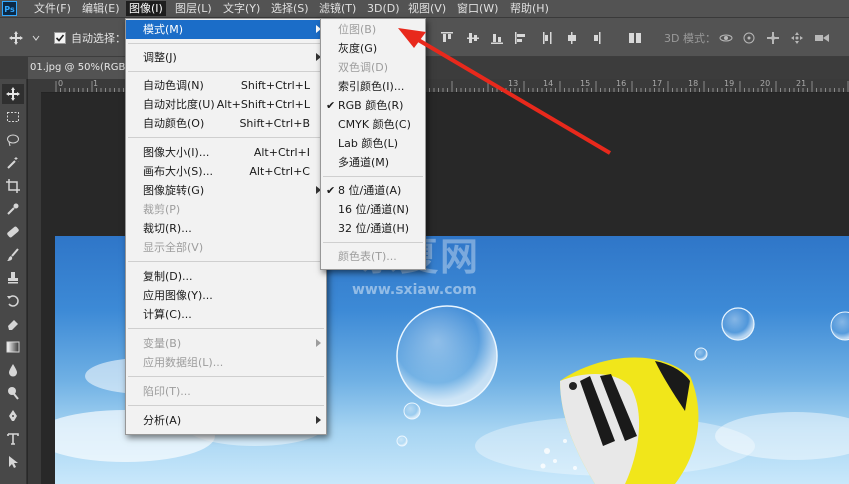 The image size is (849, 484). What do you see at coordinates (373, 162) in the screenshot?
I see `mode-multichannel: 多通道(M)` at bounding box center [373, 162].